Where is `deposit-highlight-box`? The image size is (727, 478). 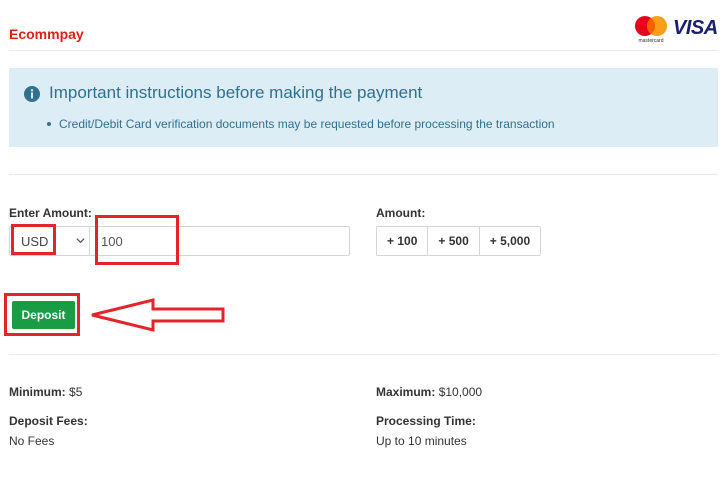 deposit-highlight-box is located at coordinates (42, 314).